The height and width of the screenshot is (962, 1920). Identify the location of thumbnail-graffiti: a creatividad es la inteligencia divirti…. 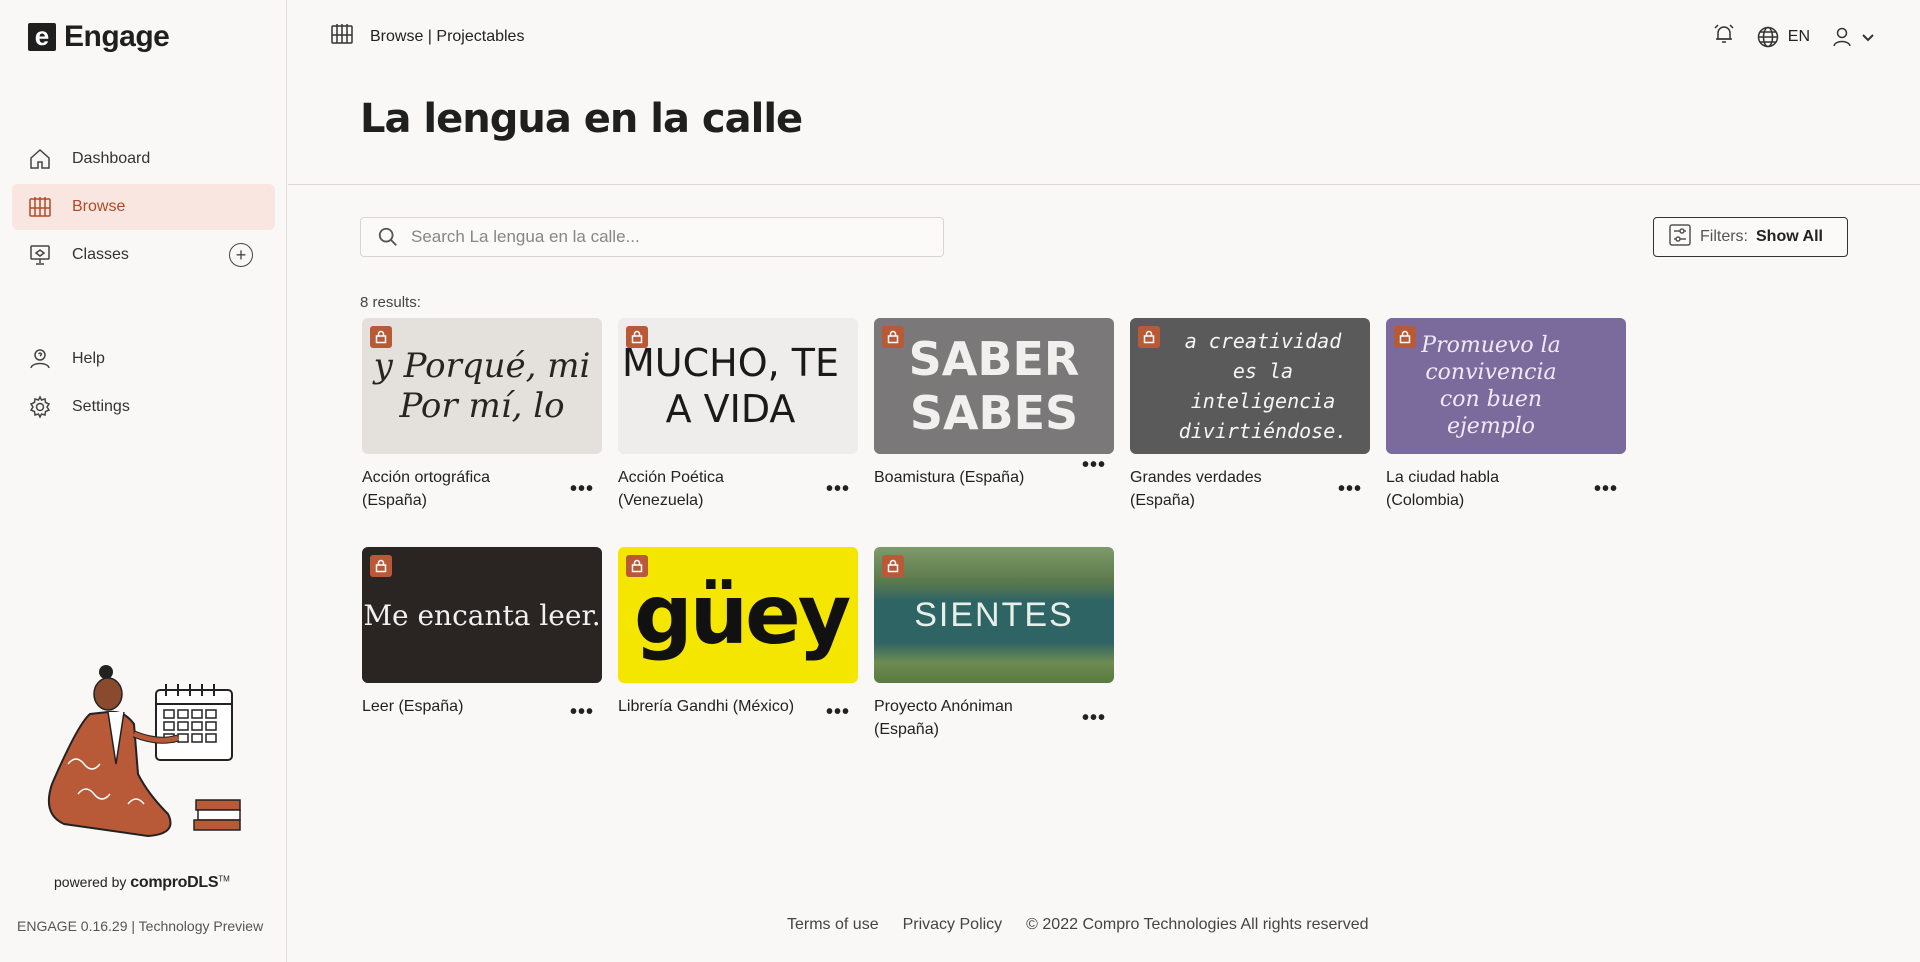
(1263, 386).